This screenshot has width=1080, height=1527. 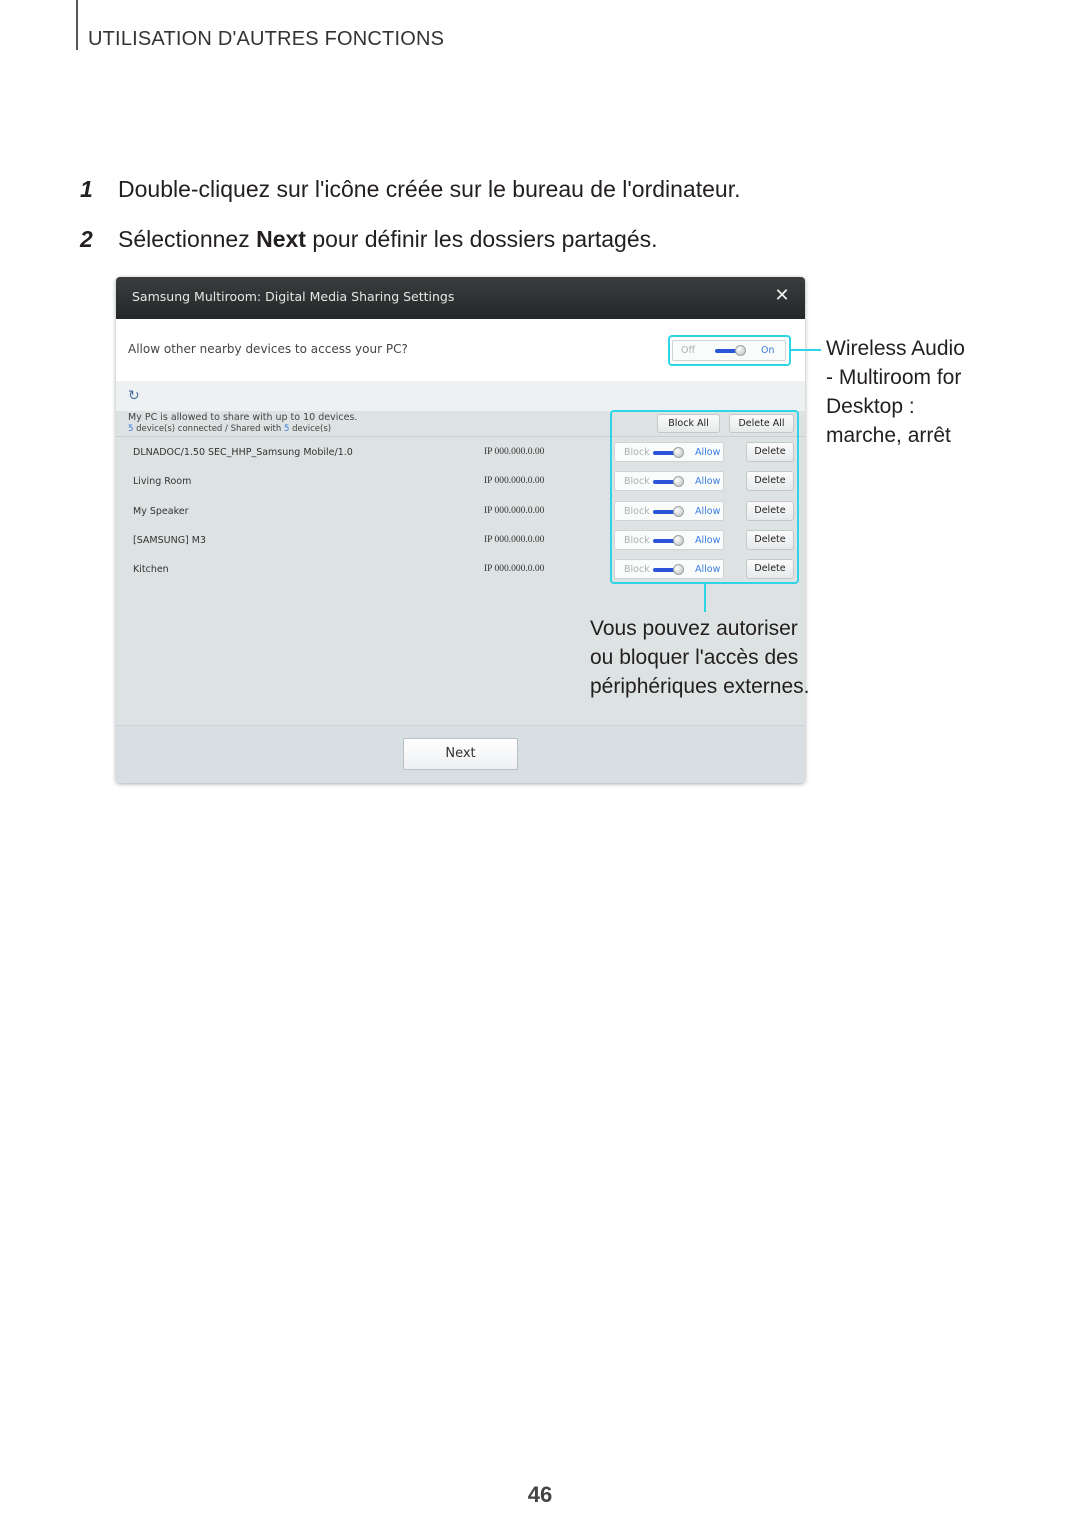 What do you see at coordinates (86, 239) in the screenshot?
I see `step-number: 2` at bounding box center [86, 239].